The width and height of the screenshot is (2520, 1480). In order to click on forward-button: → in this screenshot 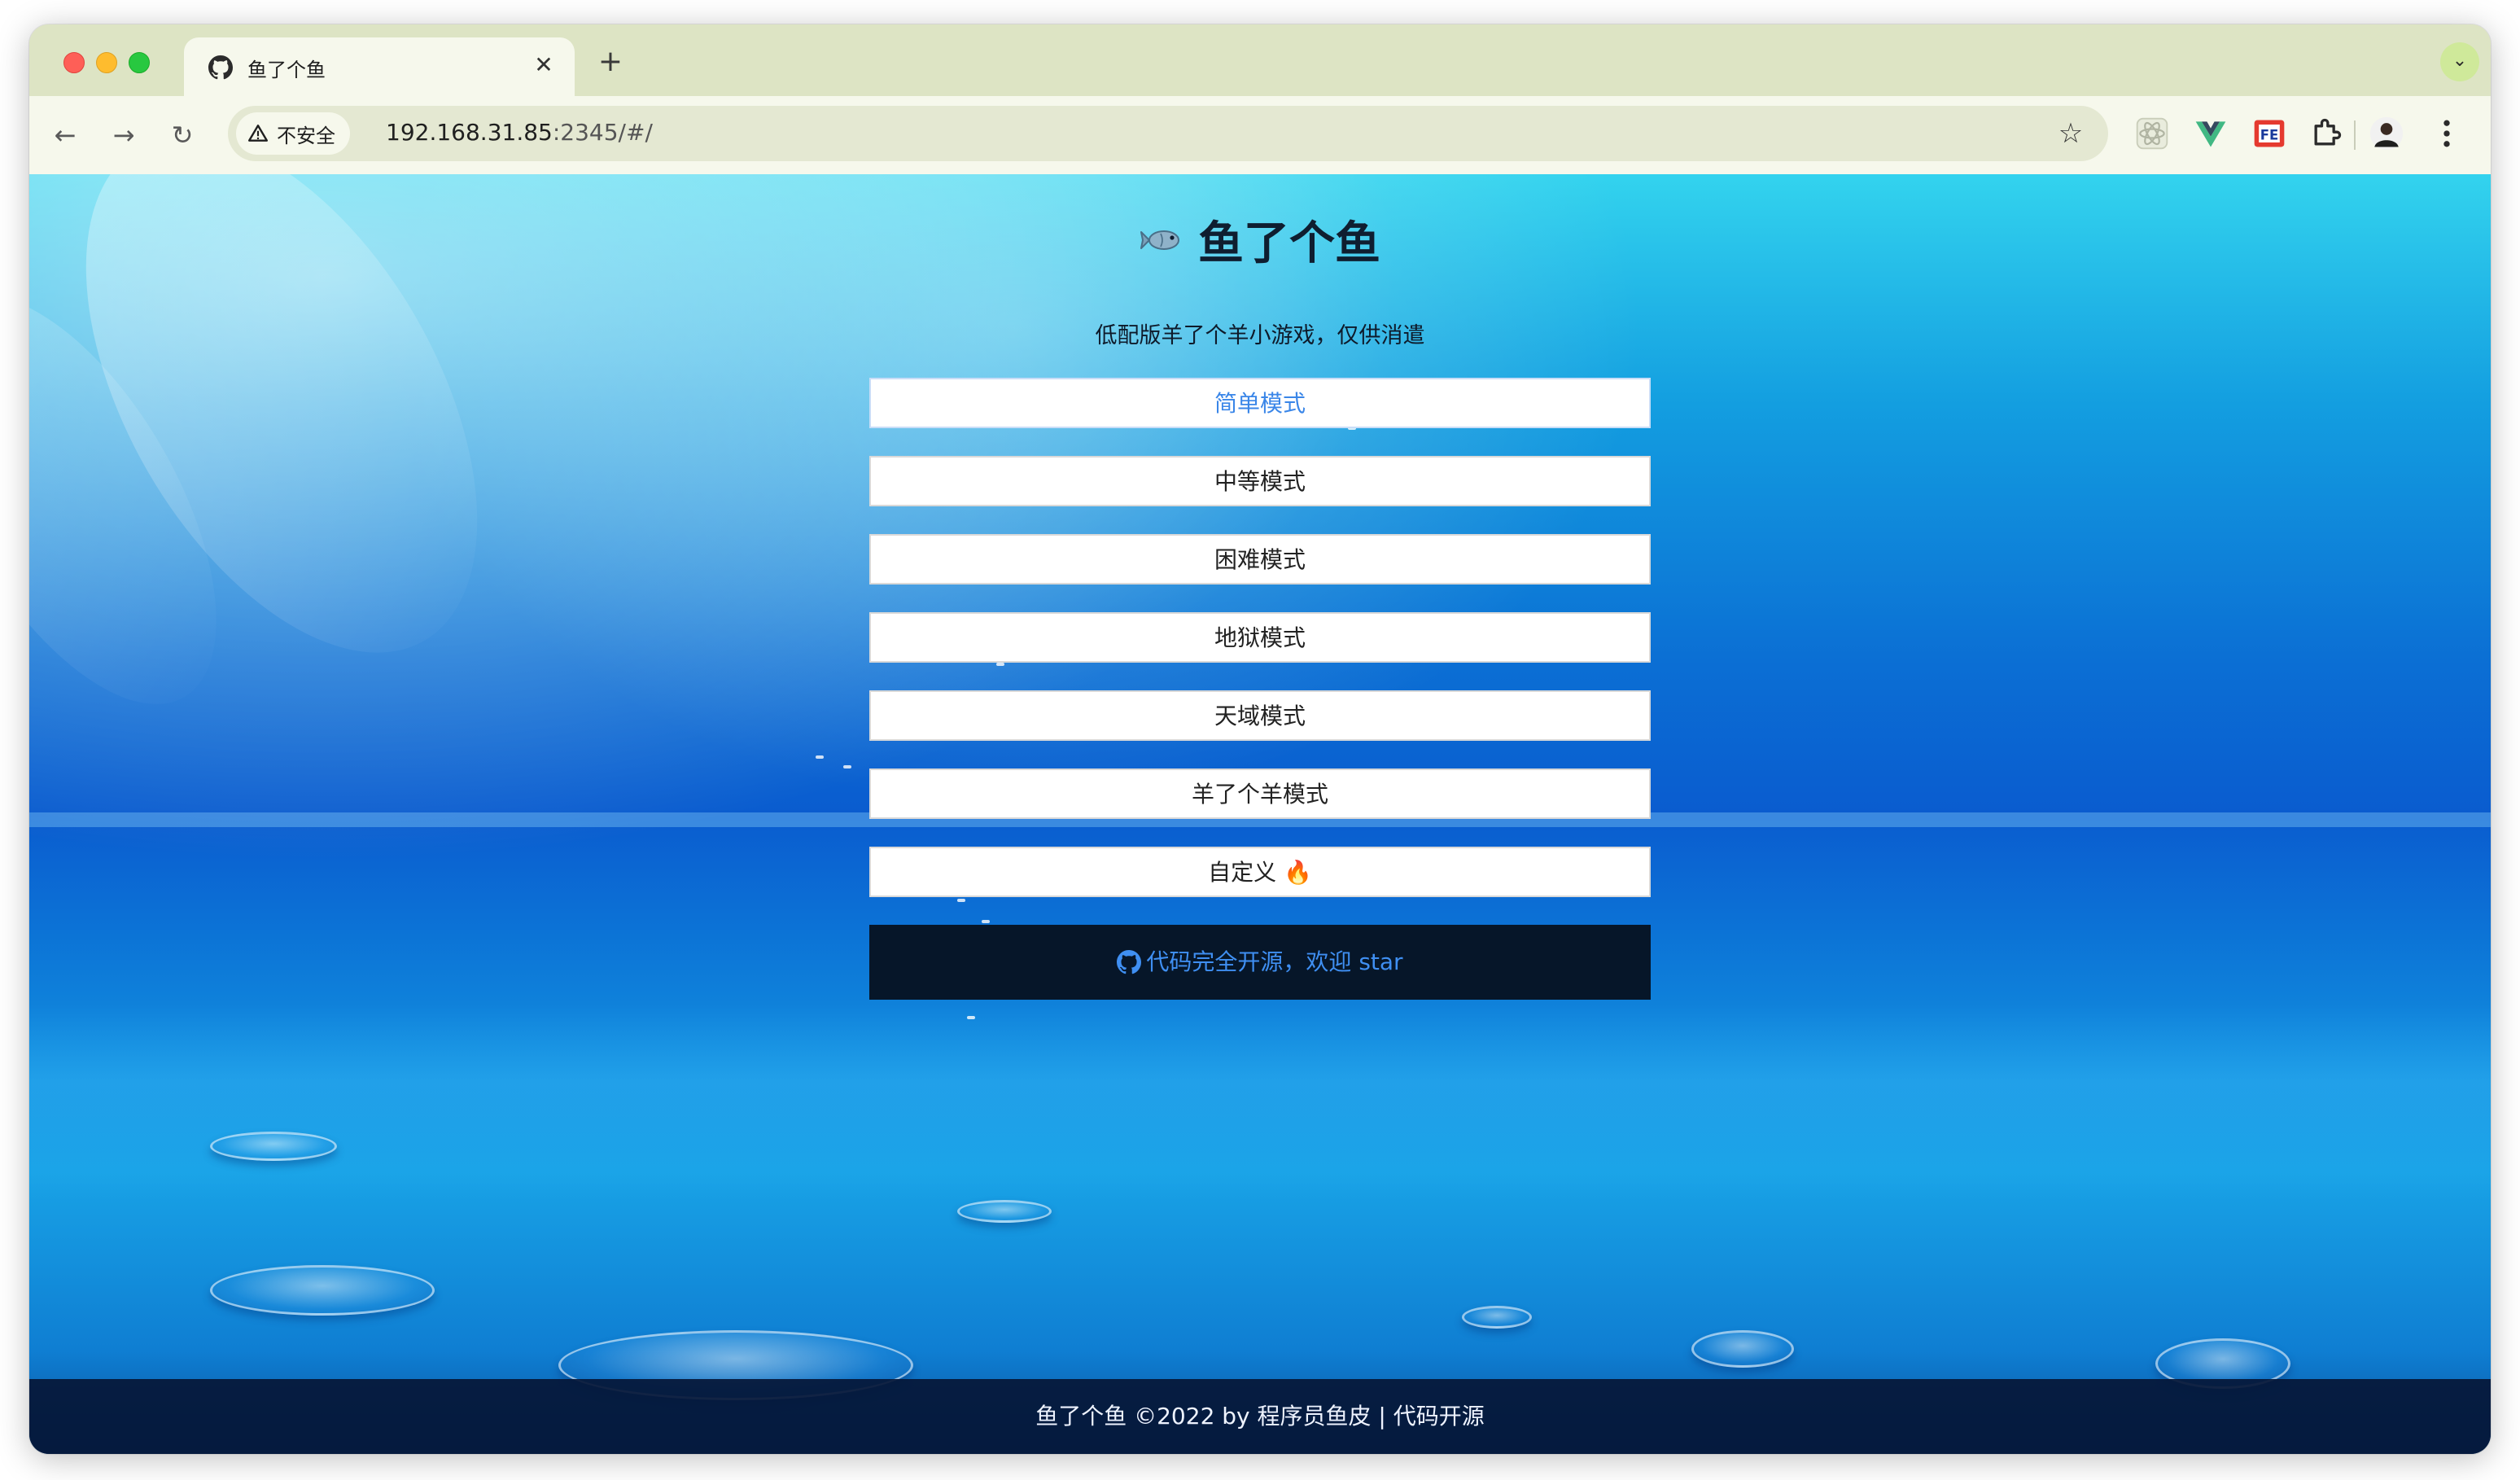, I will do `click(124, 135)`.